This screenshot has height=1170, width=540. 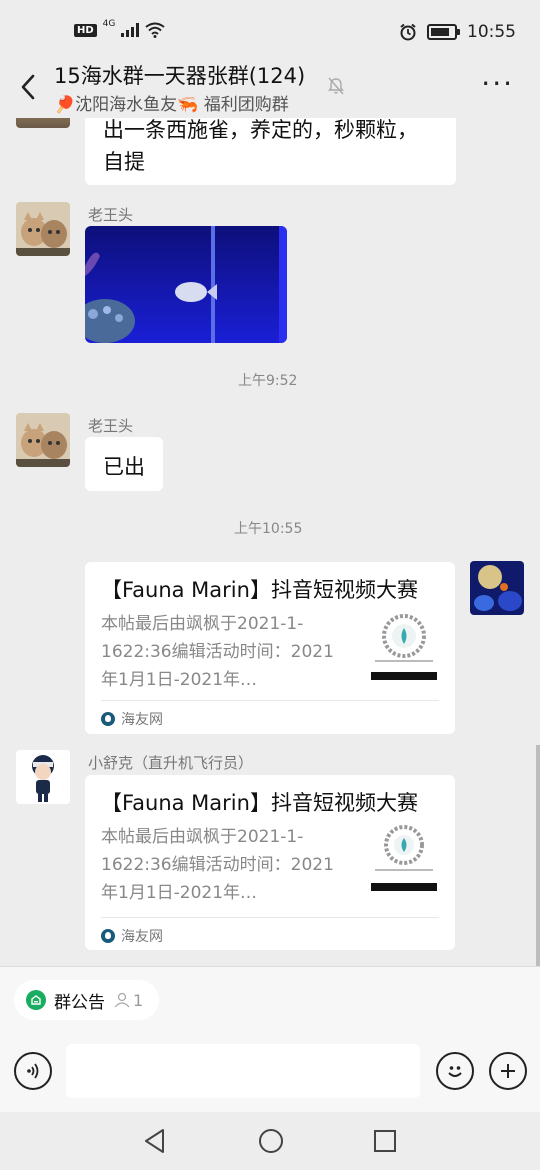 I want to click on bell-muted-icon, so click(x=336, y=86).